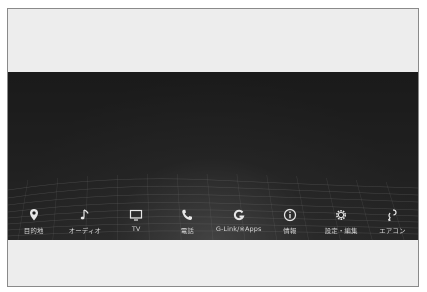 The image size is (427, 292). Describe the element at coordinates (85, 231) in the screenshot. I see `menu-item-label: オーディオ` at that location.